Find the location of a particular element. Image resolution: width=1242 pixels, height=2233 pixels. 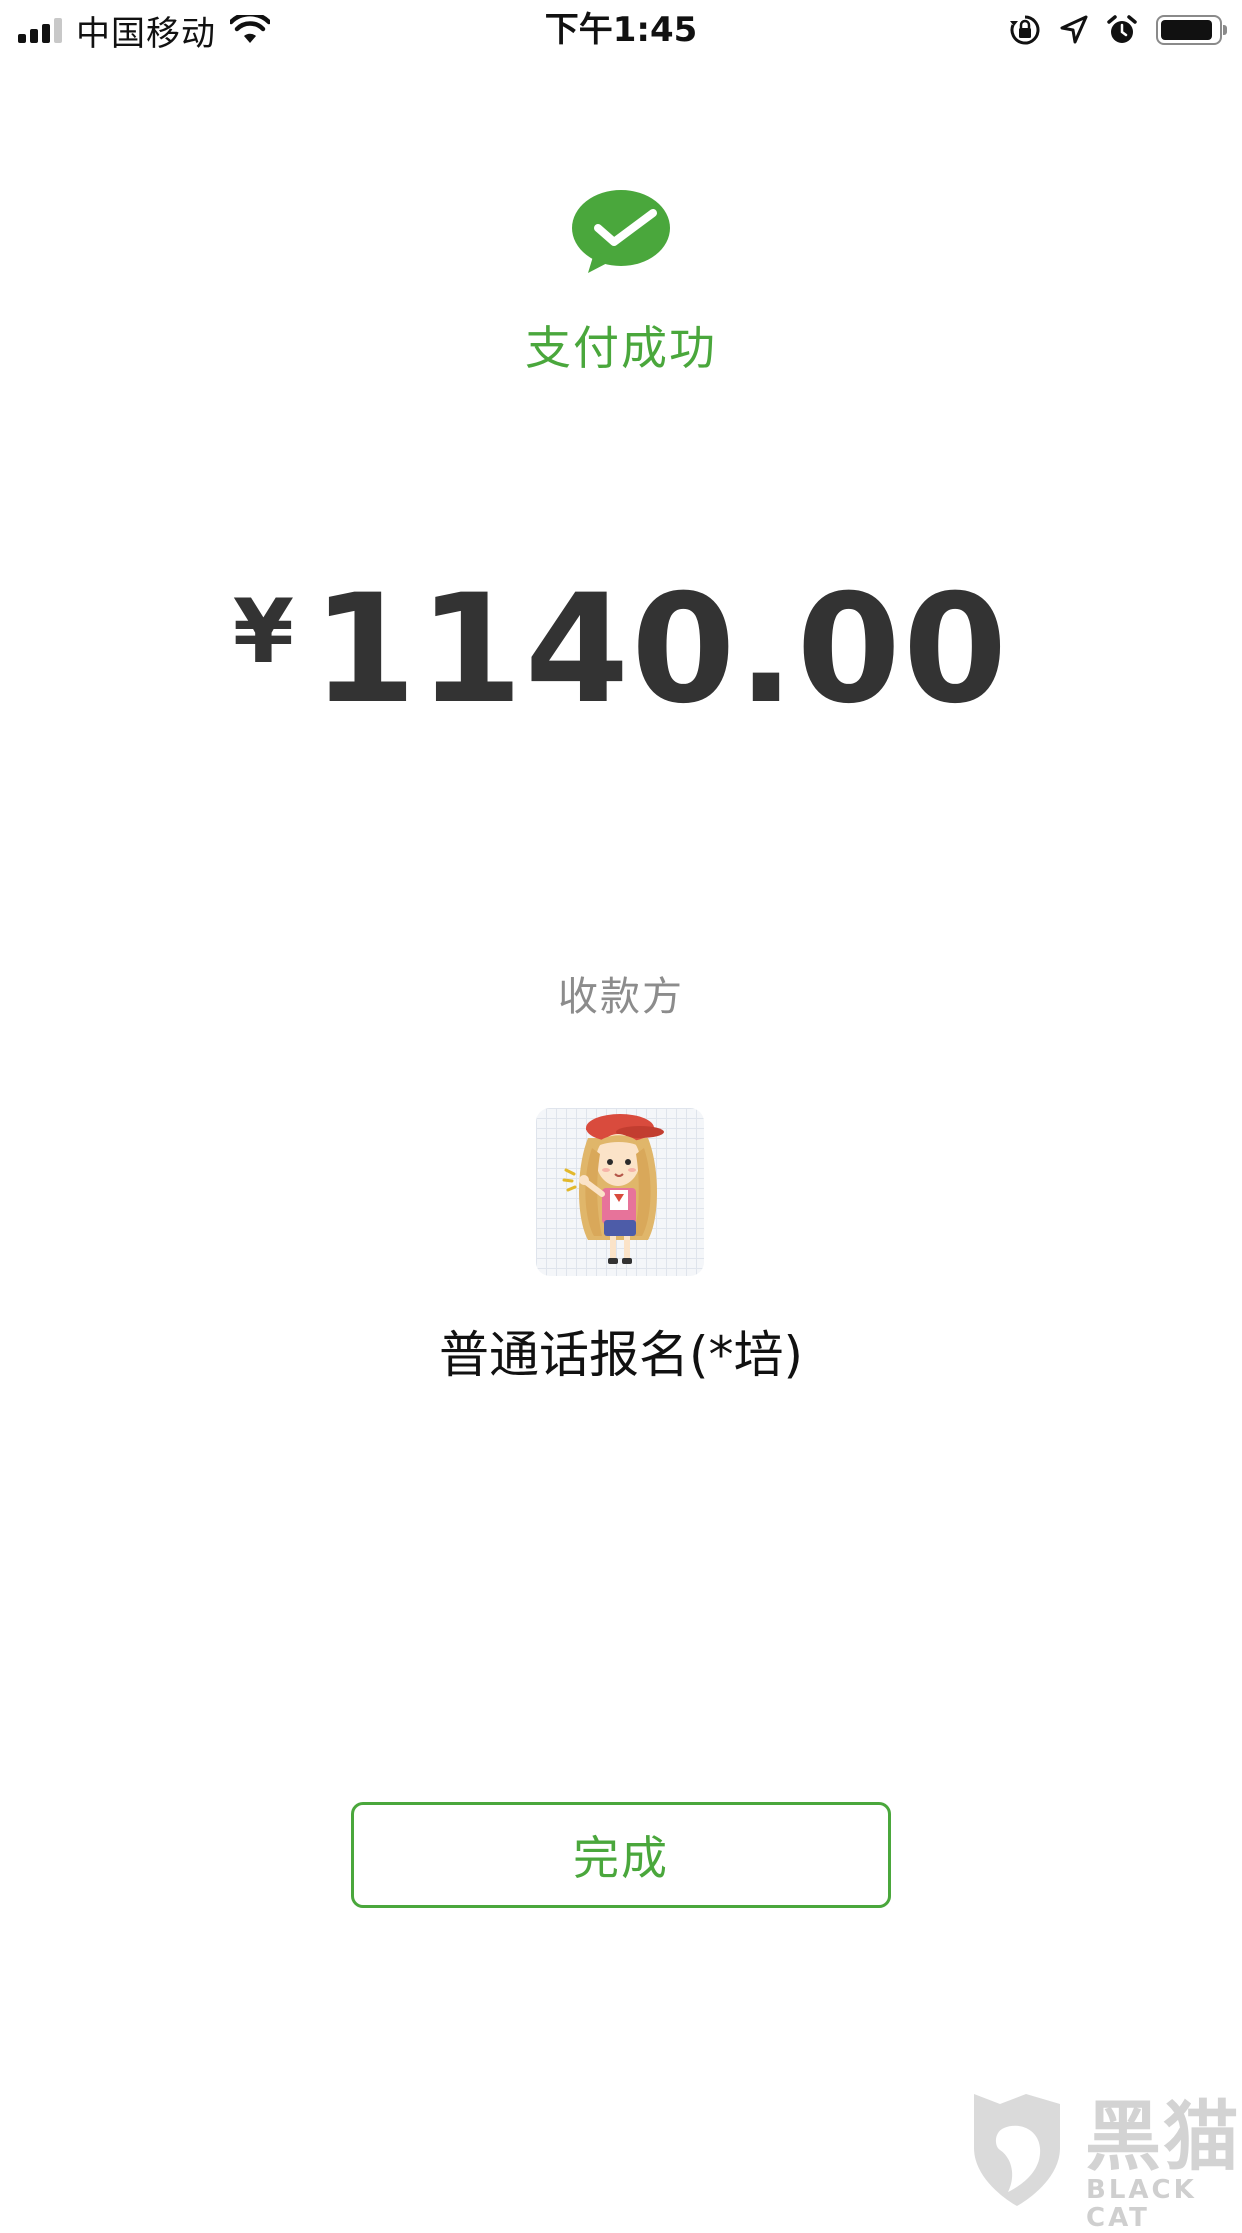

watermark-brand: 黑猫 is located at coordinates (1163, 2136).